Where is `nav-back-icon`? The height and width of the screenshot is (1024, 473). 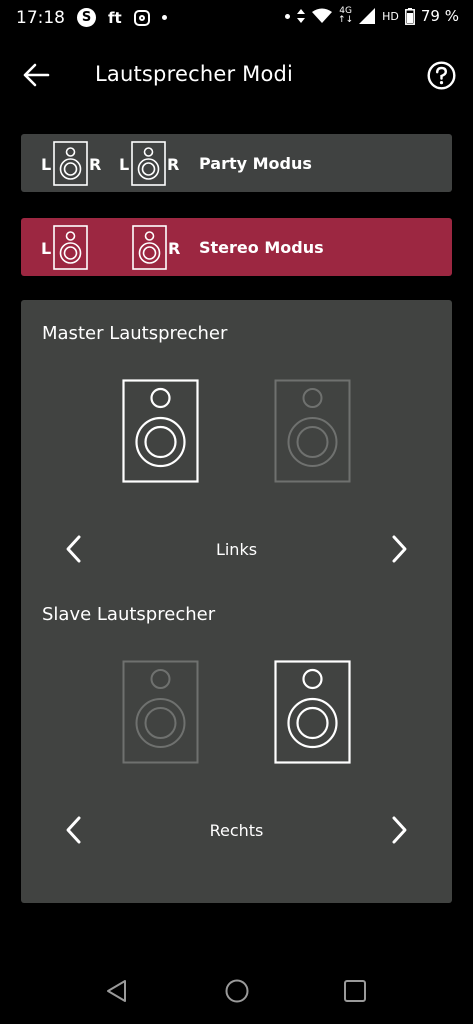
nav-back-icon is located at coordinates (117, 991).